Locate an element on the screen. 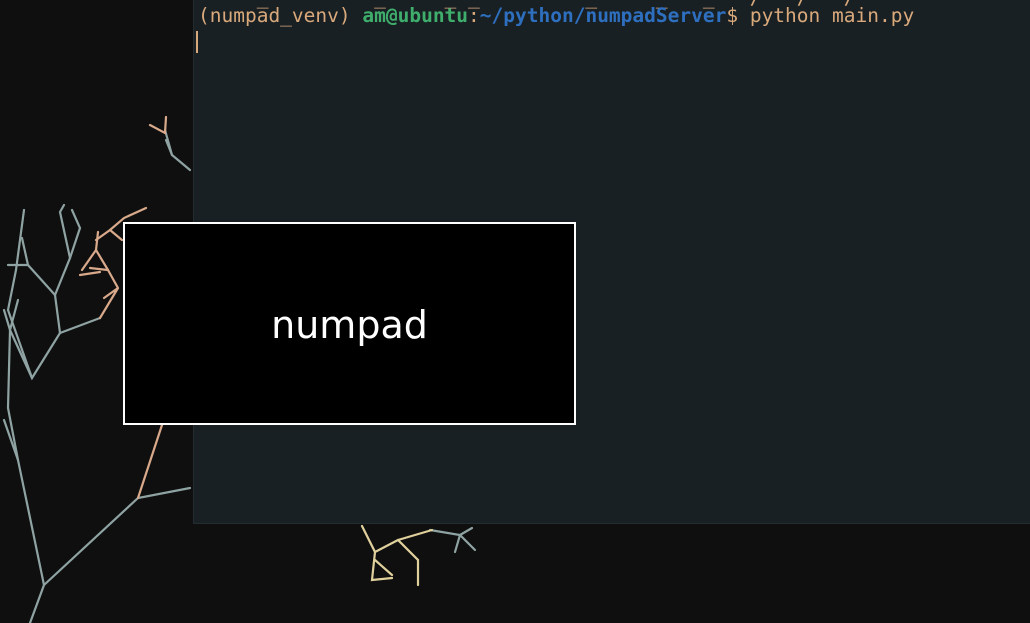 The image size is (1030, 623). numpad-label: numpad is located at coordinates (349, 324).